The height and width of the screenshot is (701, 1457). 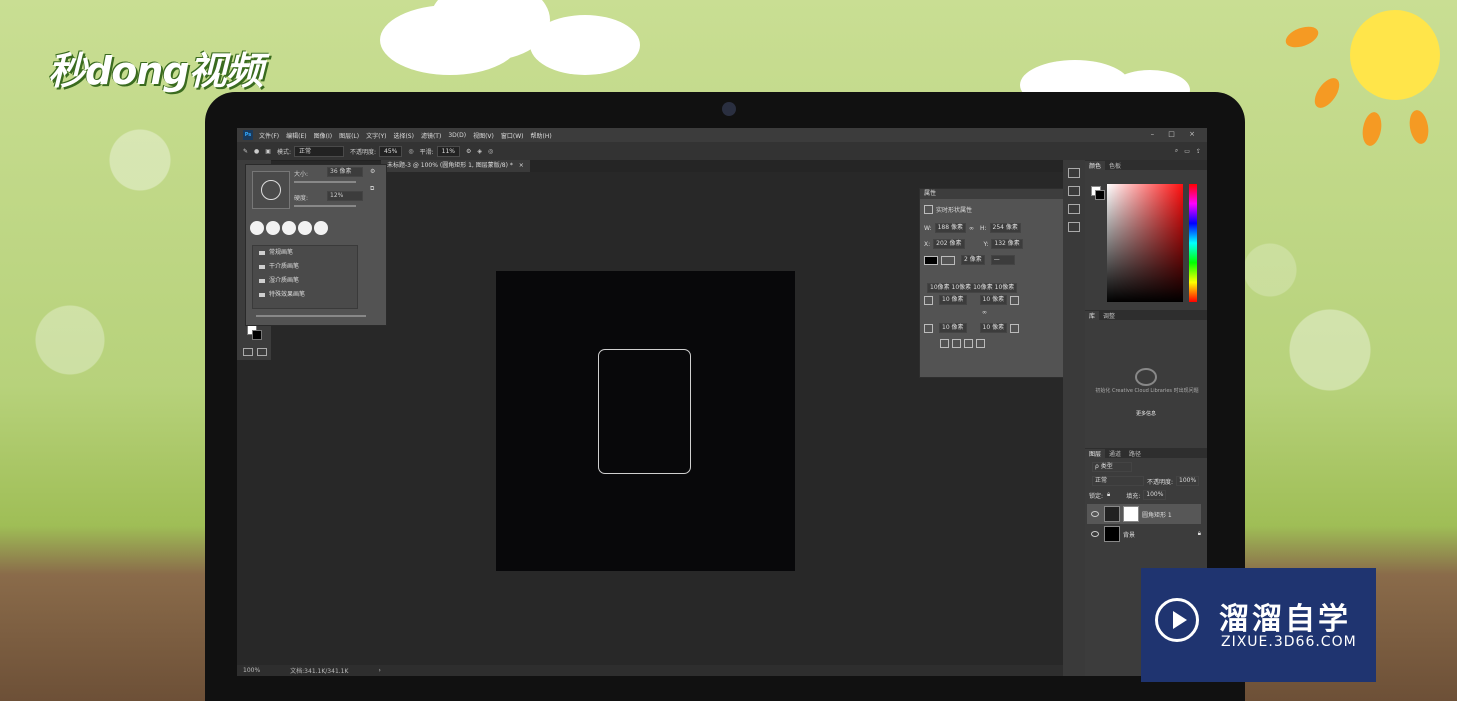 I want to click on color-field, so click(x=1145, y=243).